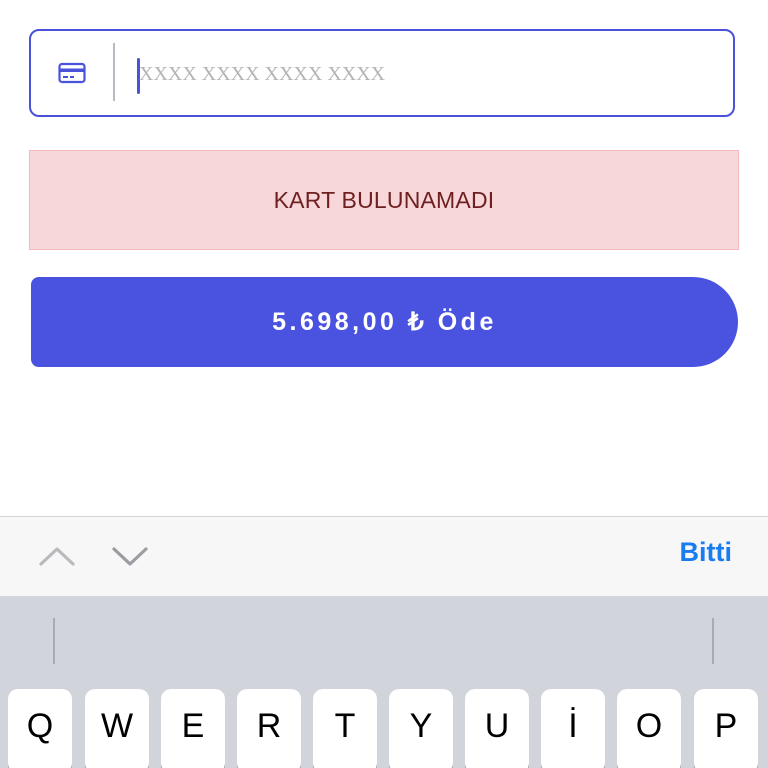  Describe the element at coordinates (706, 552) in the screenshot. I see `done-button: Bitti` at that location.